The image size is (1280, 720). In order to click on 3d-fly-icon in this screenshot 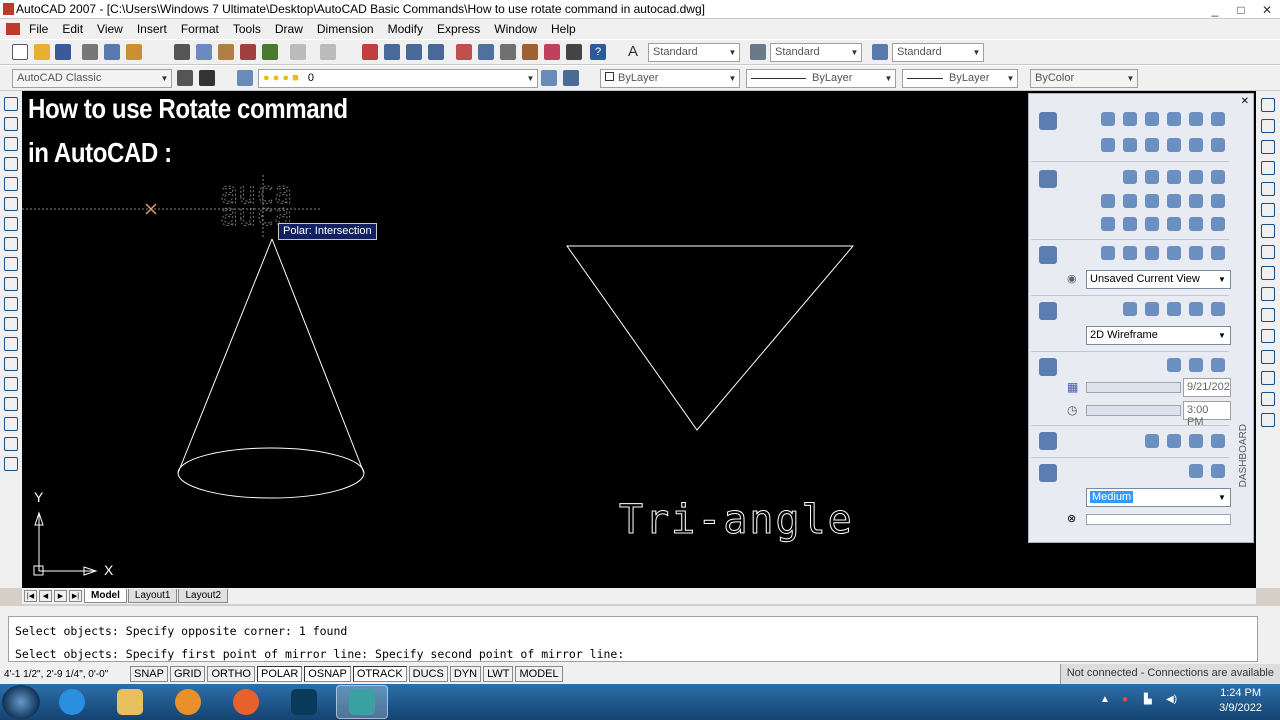, I will do `click(1196, 253)`.